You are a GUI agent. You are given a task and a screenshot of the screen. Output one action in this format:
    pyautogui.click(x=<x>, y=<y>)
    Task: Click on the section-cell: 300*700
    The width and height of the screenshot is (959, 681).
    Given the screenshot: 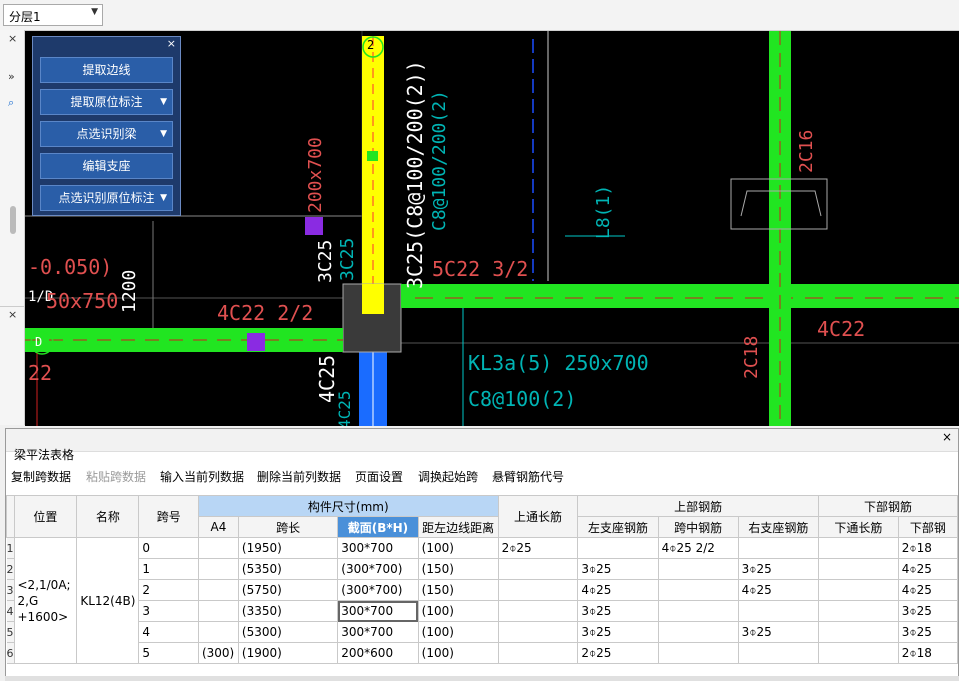 What is the action you would take?
    pyautogui.click(x=378, y=548)
    